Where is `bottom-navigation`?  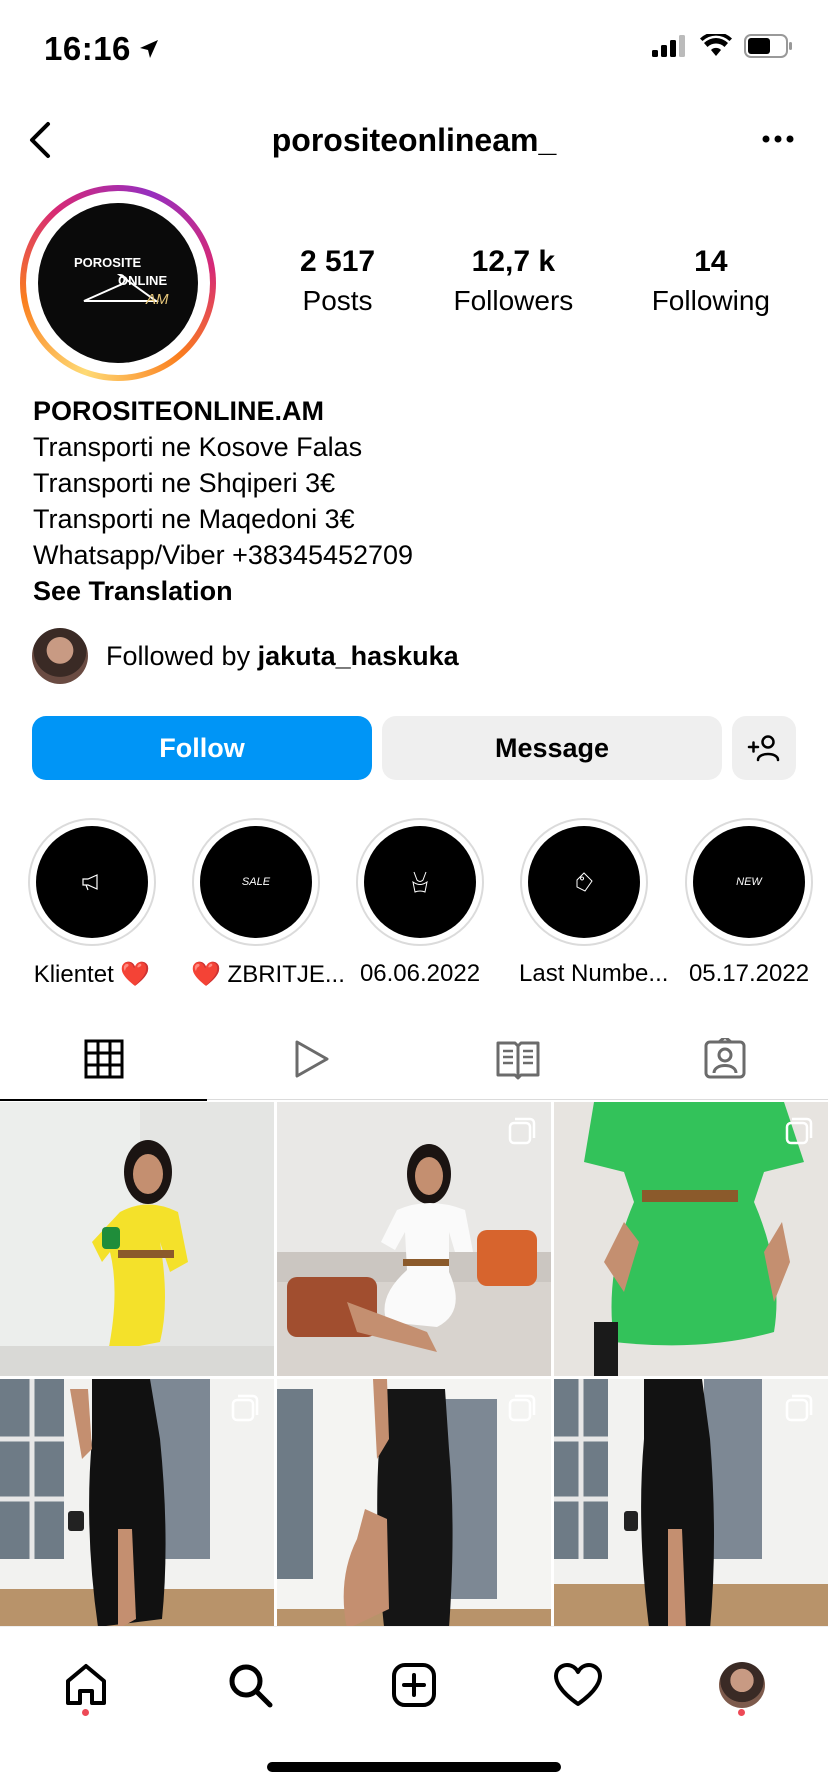
bottom-navigation is located at coordinates (414, 1709).